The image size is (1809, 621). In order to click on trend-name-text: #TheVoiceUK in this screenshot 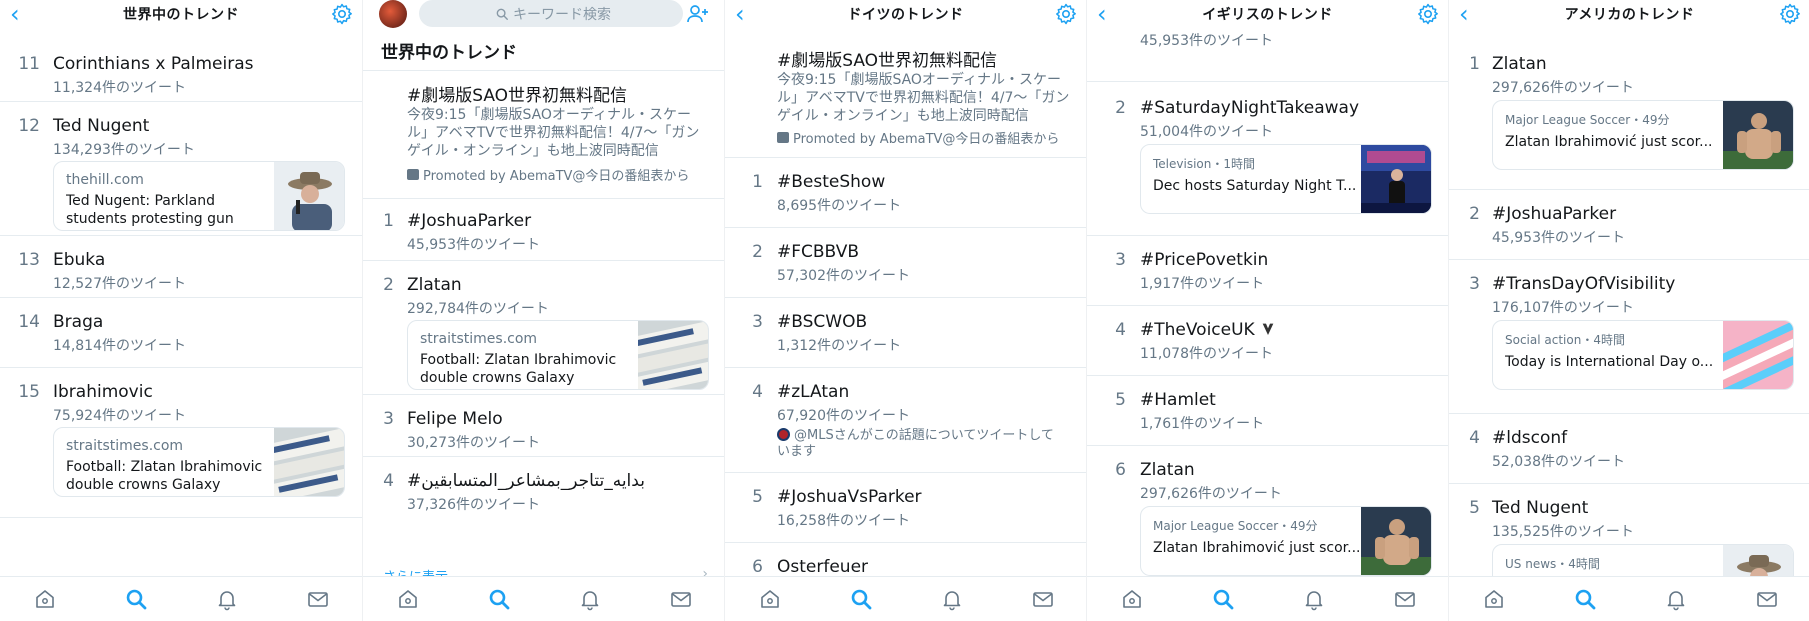, I will do `click(1197, 330)`.